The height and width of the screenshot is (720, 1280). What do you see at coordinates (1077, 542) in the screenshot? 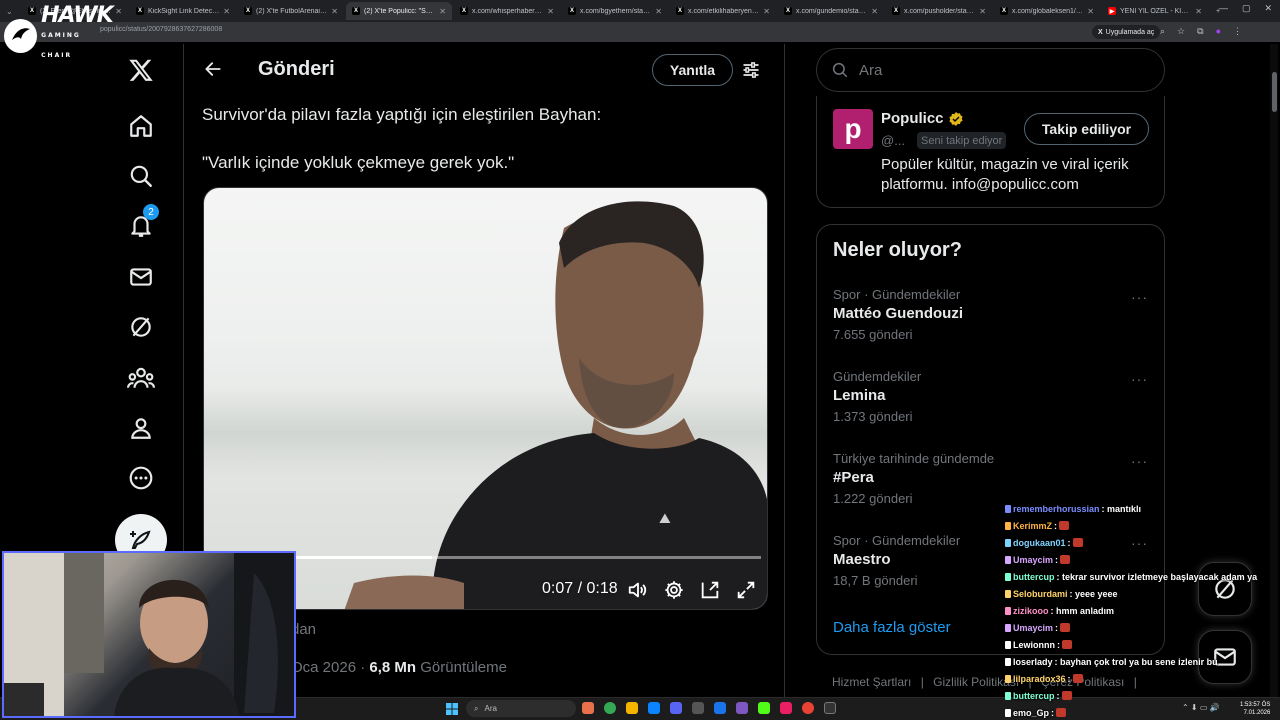
I see `chat-emote-icon` at bounding box center [1077, 542].